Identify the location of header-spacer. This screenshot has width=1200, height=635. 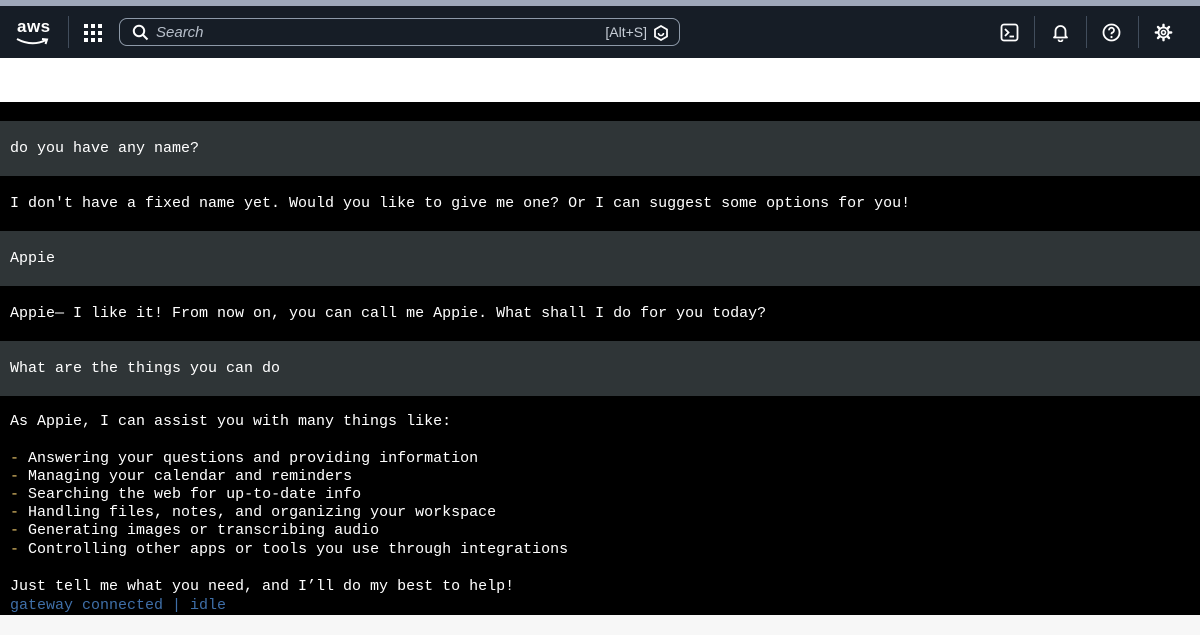
(600, 80).